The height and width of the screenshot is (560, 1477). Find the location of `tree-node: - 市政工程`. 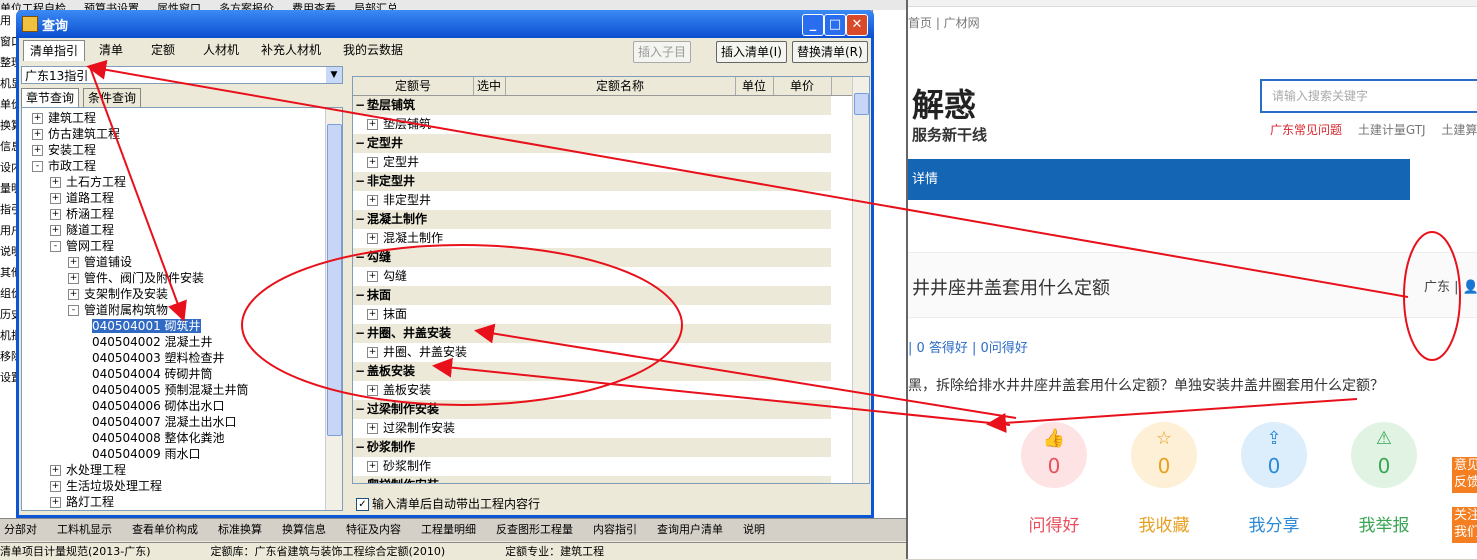

tree-node: - 市政工程 is located at coordinates (64, 166).